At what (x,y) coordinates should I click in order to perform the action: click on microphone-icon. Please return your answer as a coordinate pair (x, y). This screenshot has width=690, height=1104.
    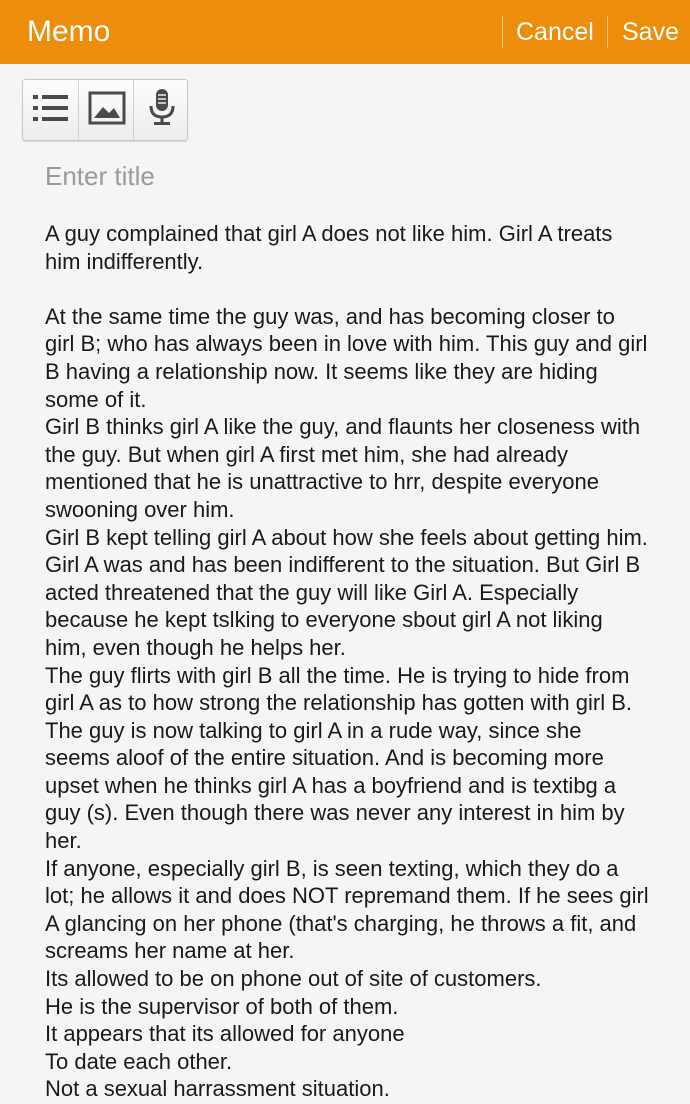
    Looking at the image, I should click on (162, 110).